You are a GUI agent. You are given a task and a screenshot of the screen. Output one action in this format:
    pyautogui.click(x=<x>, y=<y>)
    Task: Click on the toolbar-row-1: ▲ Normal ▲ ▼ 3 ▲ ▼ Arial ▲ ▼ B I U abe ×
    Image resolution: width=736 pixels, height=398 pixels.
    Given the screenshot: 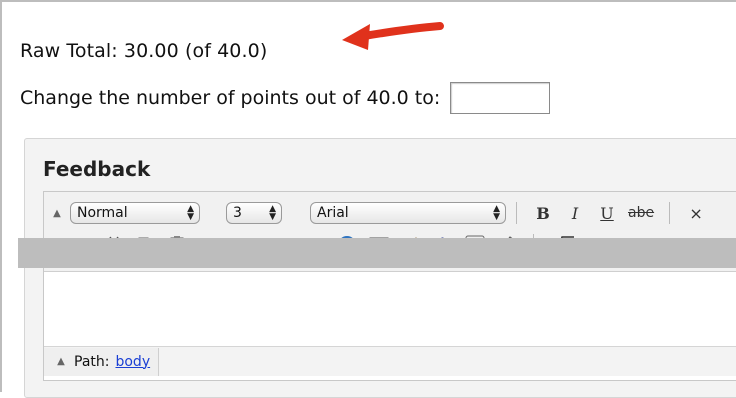 What is the action you would take?
    pyautogui.click(x=378, y=213)
    